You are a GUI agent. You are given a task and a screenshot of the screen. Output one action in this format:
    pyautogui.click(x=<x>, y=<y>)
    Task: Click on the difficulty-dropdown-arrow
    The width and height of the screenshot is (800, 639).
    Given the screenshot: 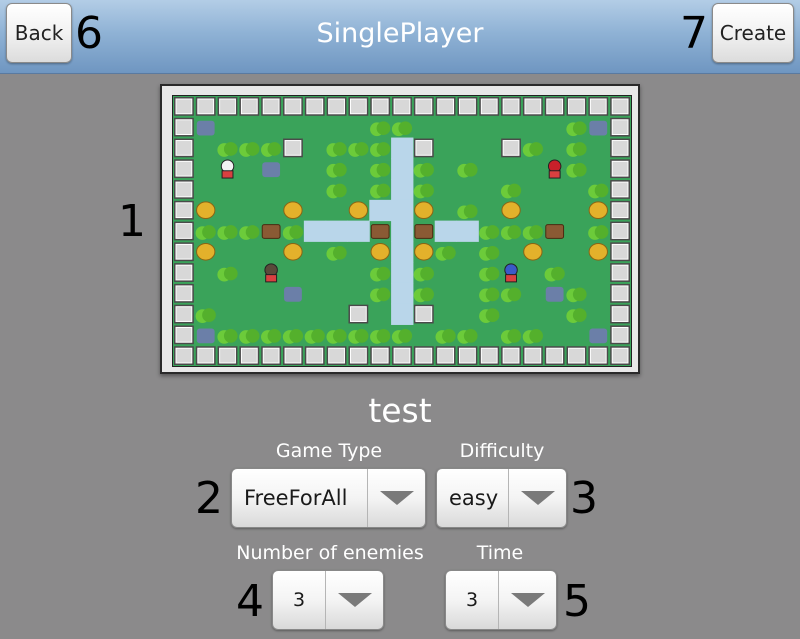 What is the action you would take?
    pyautogui.click(x=537, y=498)
    